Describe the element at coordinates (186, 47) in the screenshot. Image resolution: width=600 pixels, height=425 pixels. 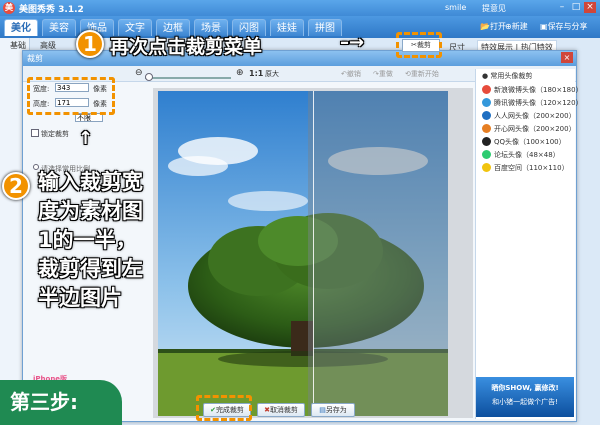
I see `step1-instruction: 再次点击裁剪菜单` at that location.